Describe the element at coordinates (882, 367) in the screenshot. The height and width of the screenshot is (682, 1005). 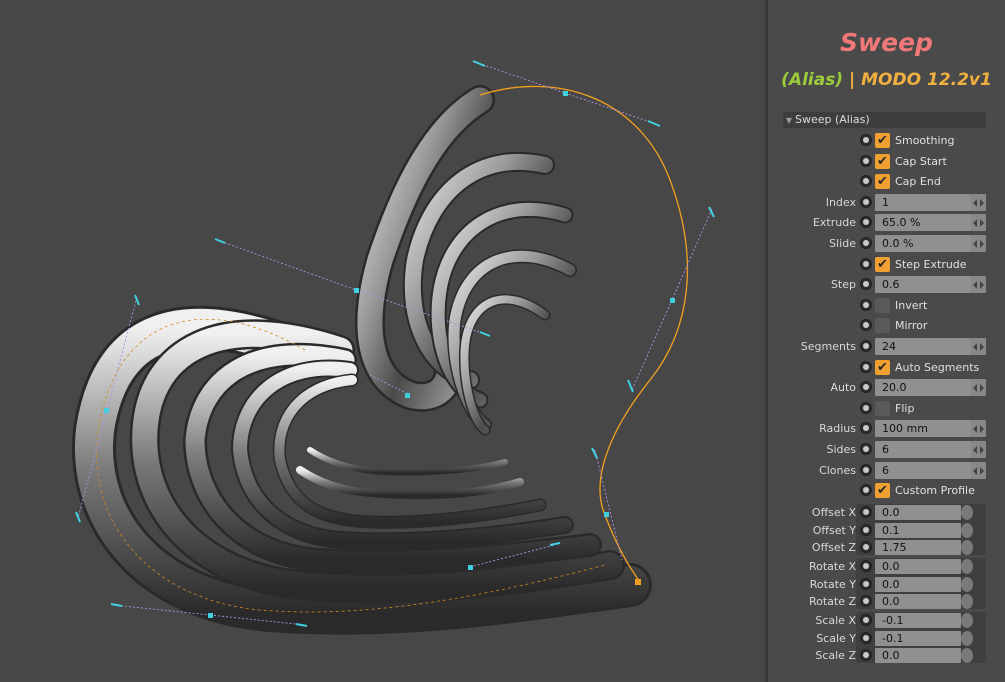
I see `auto-segments-checkbox: ✔` at that location.